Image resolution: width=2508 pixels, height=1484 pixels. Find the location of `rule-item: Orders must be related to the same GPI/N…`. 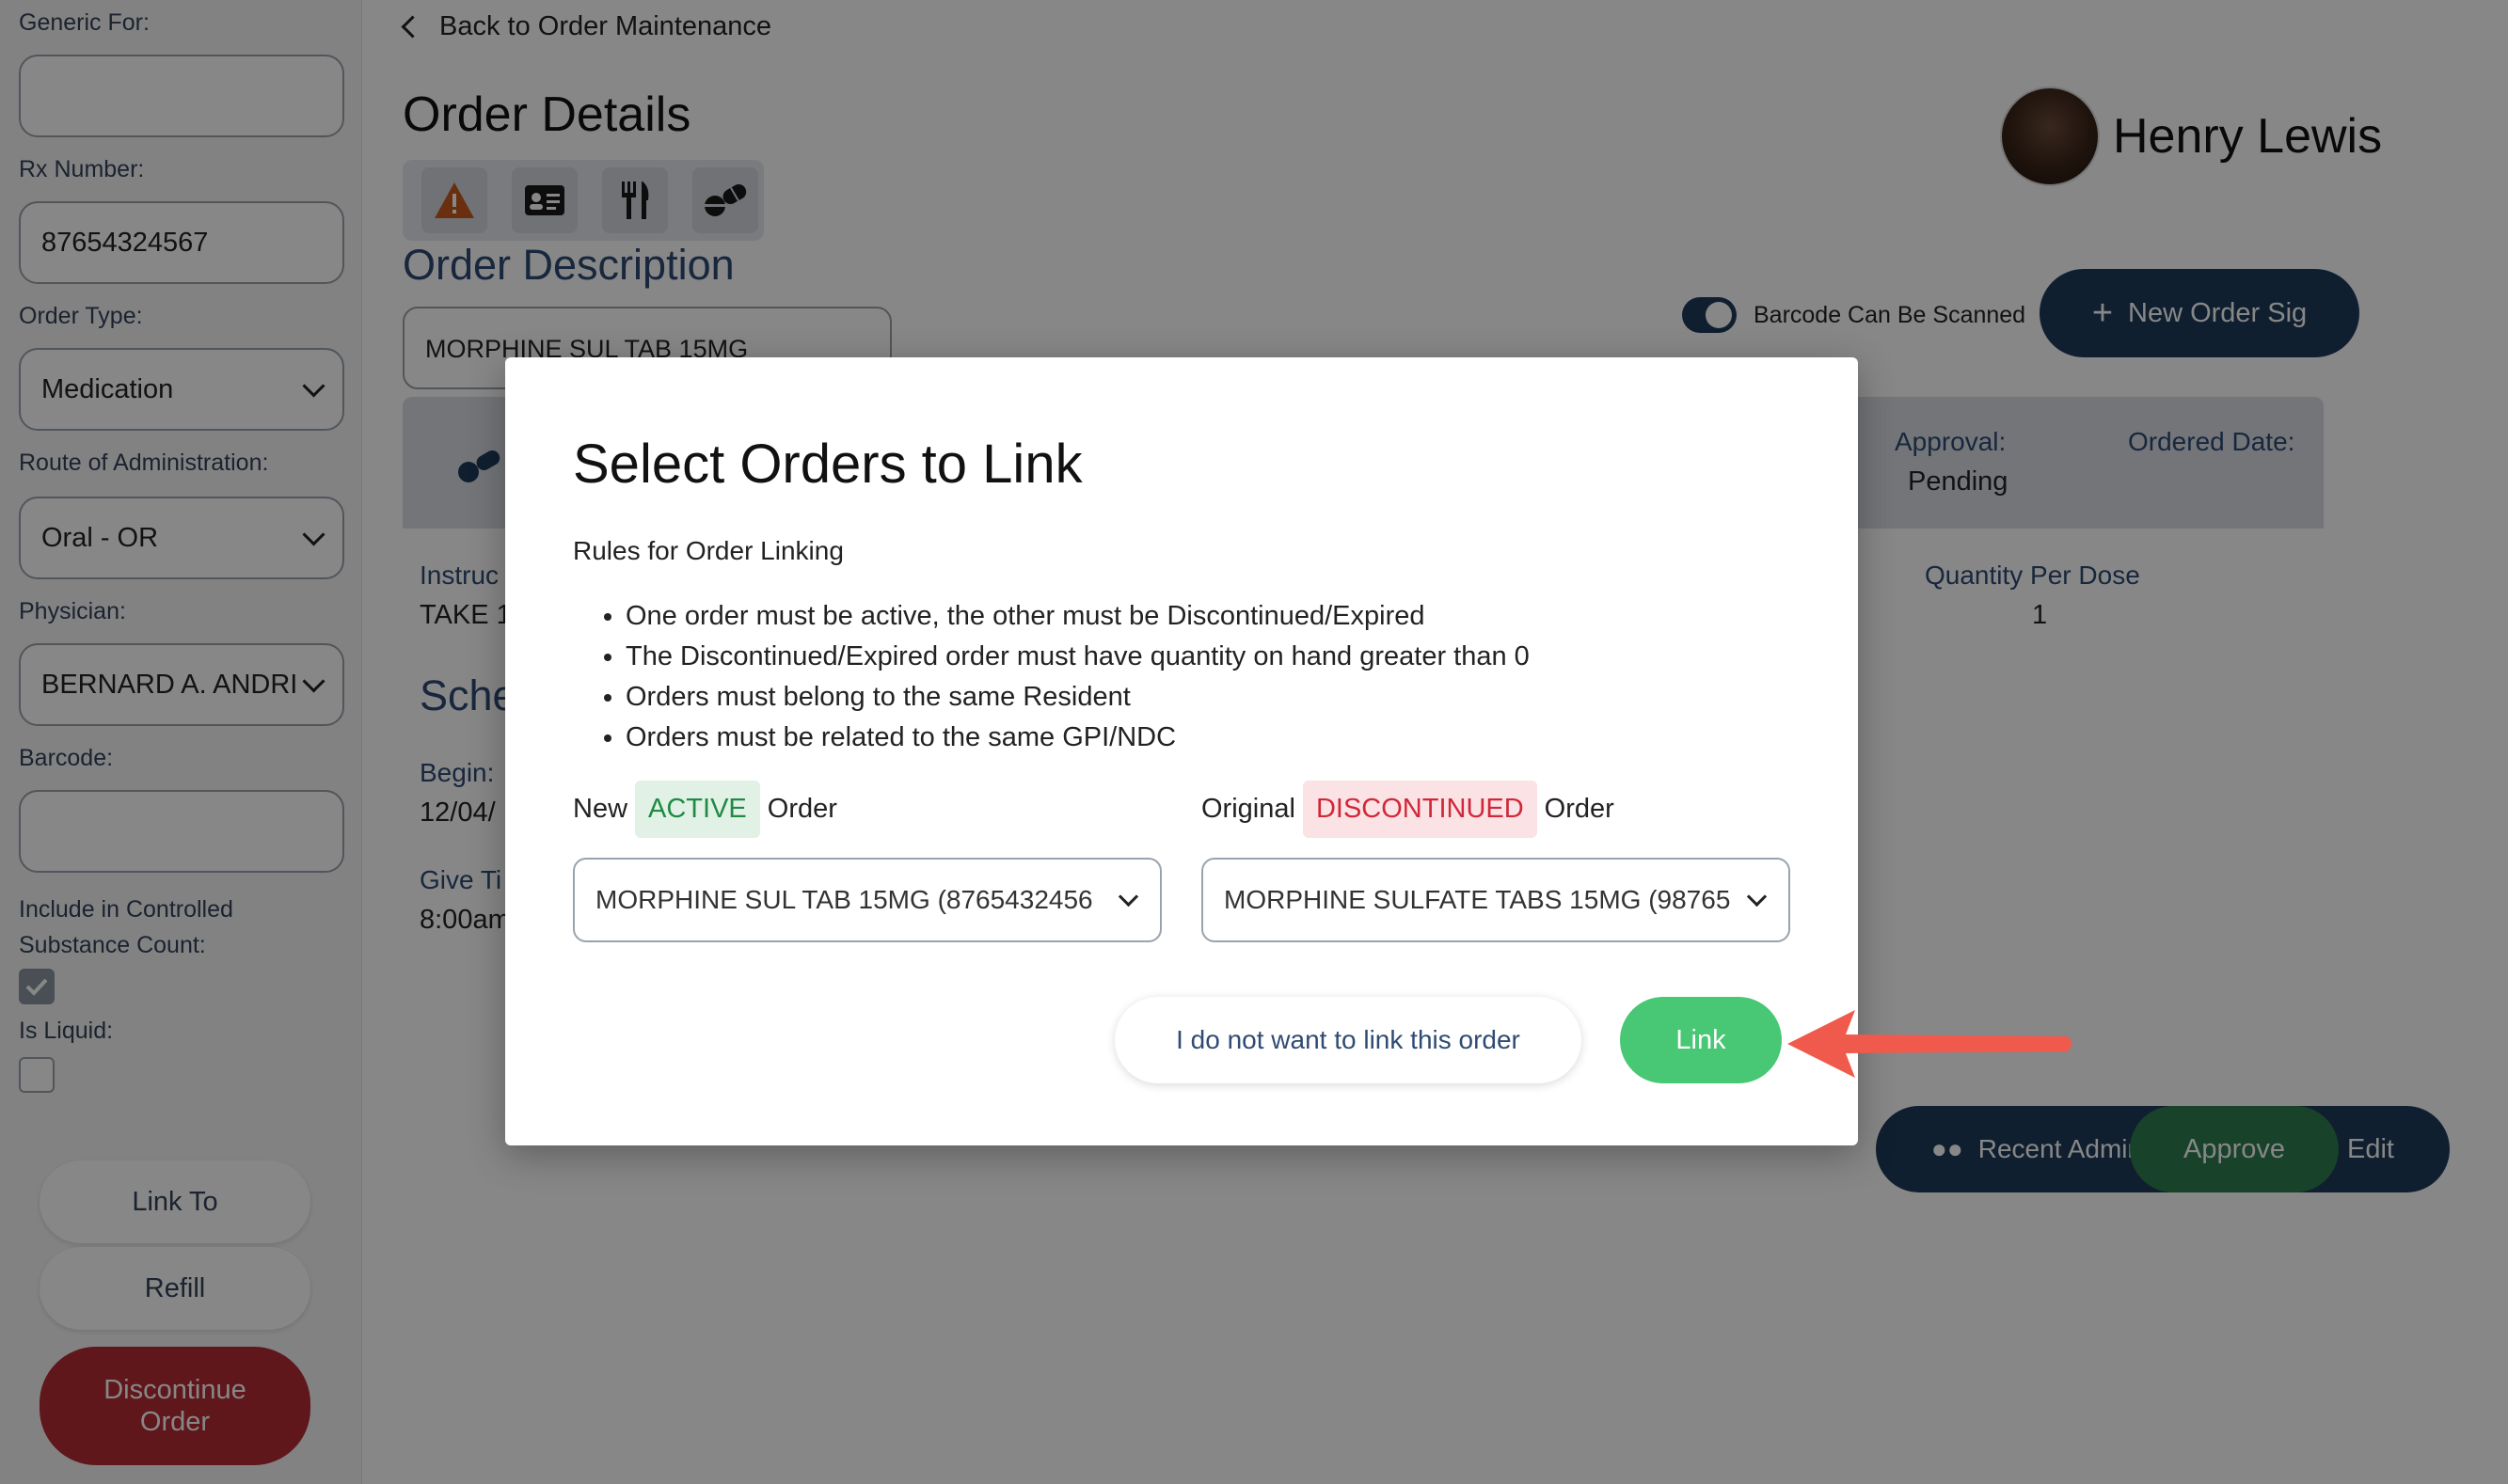

rule-item: Orders must be related to the same GPI/N… is located at coordinates (1078, 738).